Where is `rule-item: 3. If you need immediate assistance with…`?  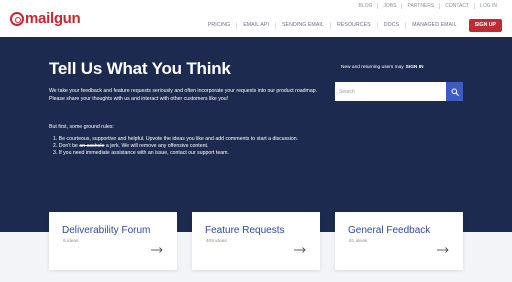
rule-item: 3. If you need immediate assistance with… is located at coordinates (141, 153).